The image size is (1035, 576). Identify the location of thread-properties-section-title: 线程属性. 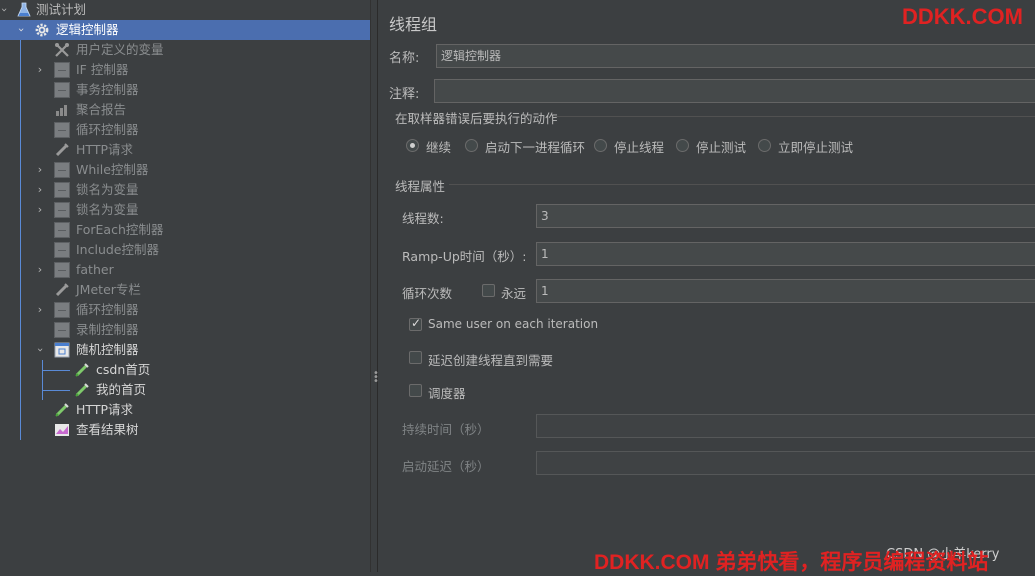
(420, 186).